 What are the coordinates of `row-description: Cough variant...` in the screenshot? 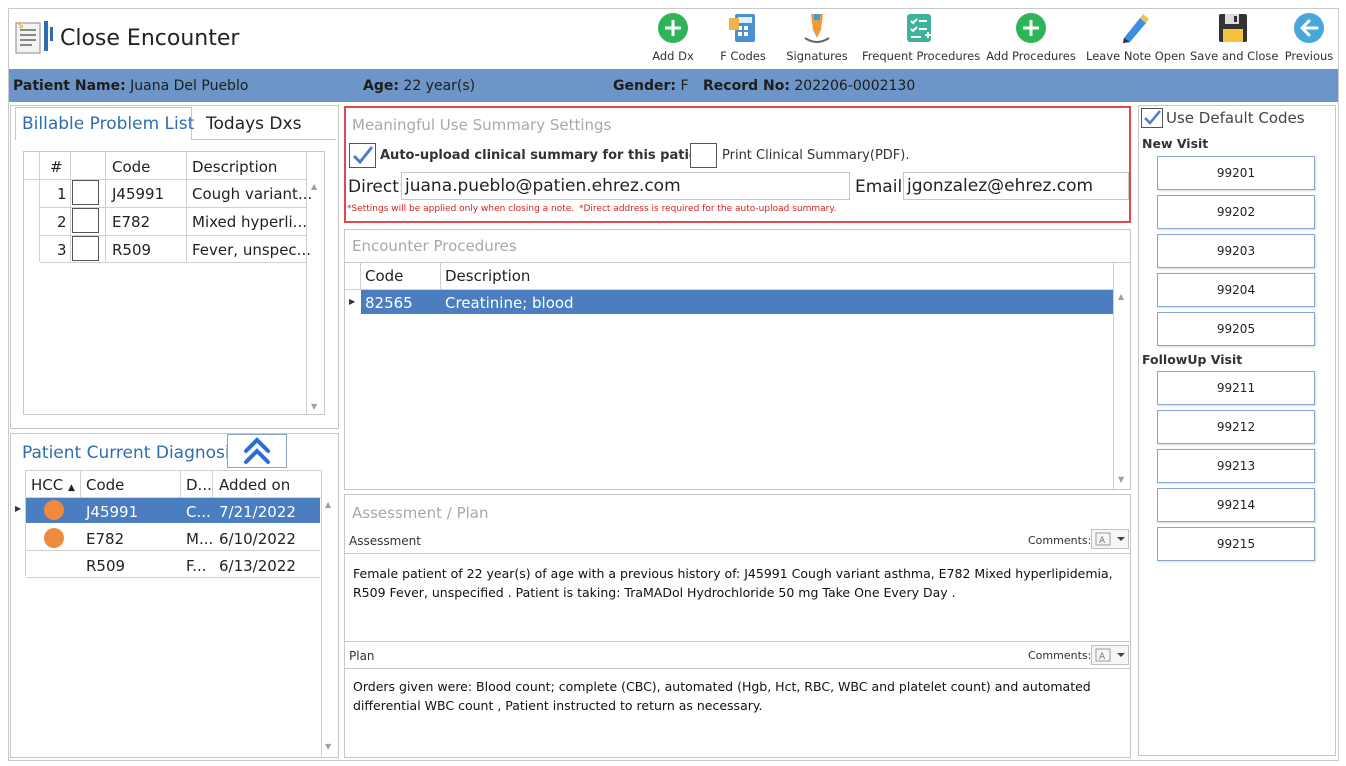 It's located at (252, 194).